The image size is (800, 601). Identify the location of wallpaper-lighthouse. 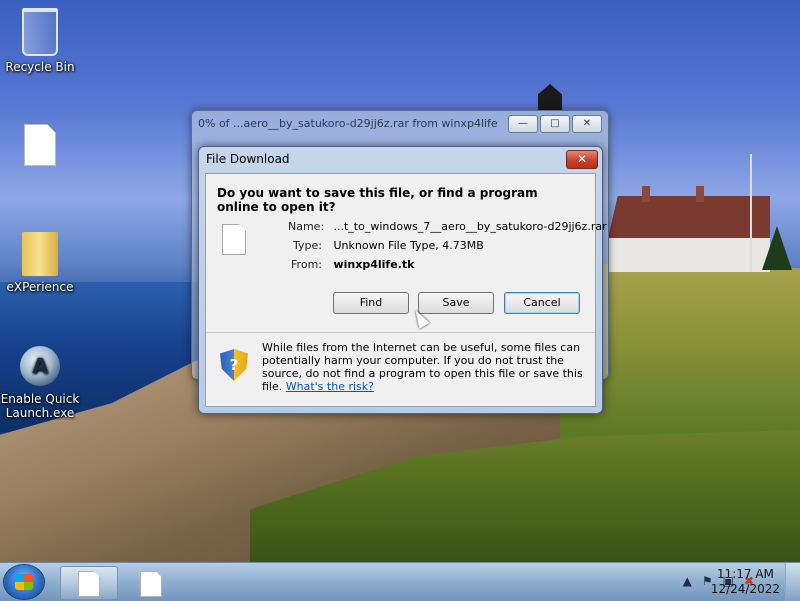
(550, 97).